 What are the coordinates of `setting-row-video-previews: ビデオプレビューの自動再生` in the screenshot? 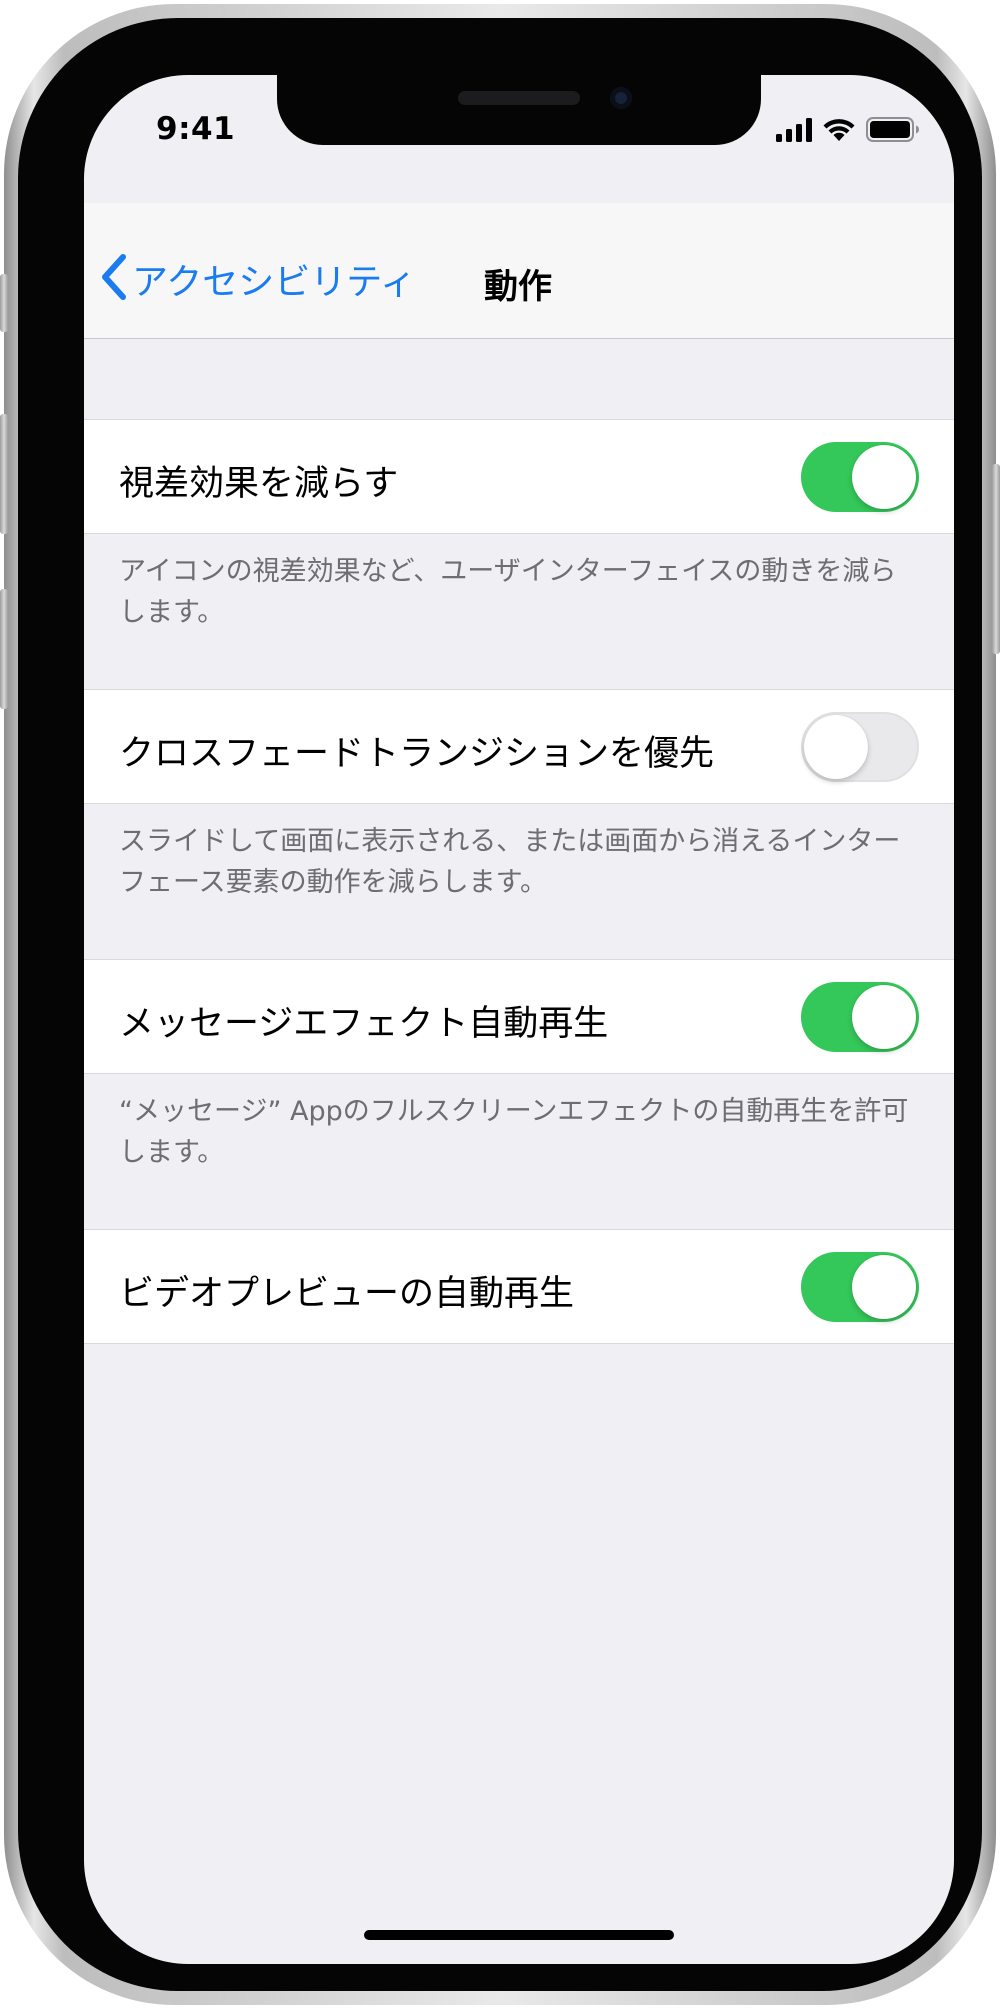 It's located at (519, 1286).